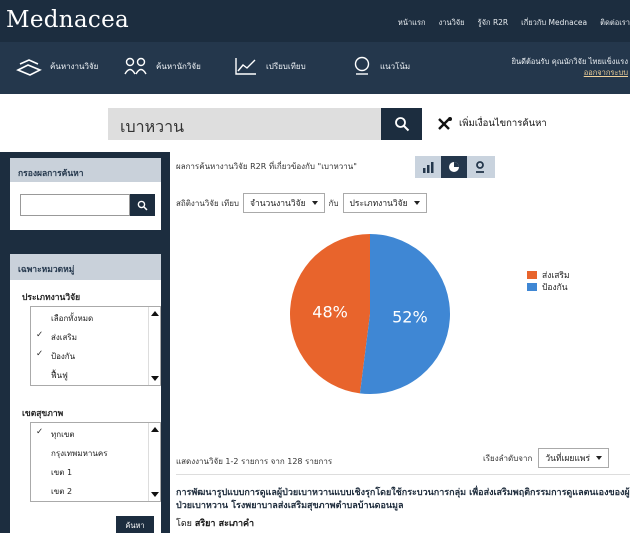 This screenshot has width=630, height=533. What do you see at coordinates (254, 461) in the screenshot?
I see `results-count: แสดงงานวิจัย 1-2 รายการ จาก 128 รายการ` at bounding box center [254, 461].